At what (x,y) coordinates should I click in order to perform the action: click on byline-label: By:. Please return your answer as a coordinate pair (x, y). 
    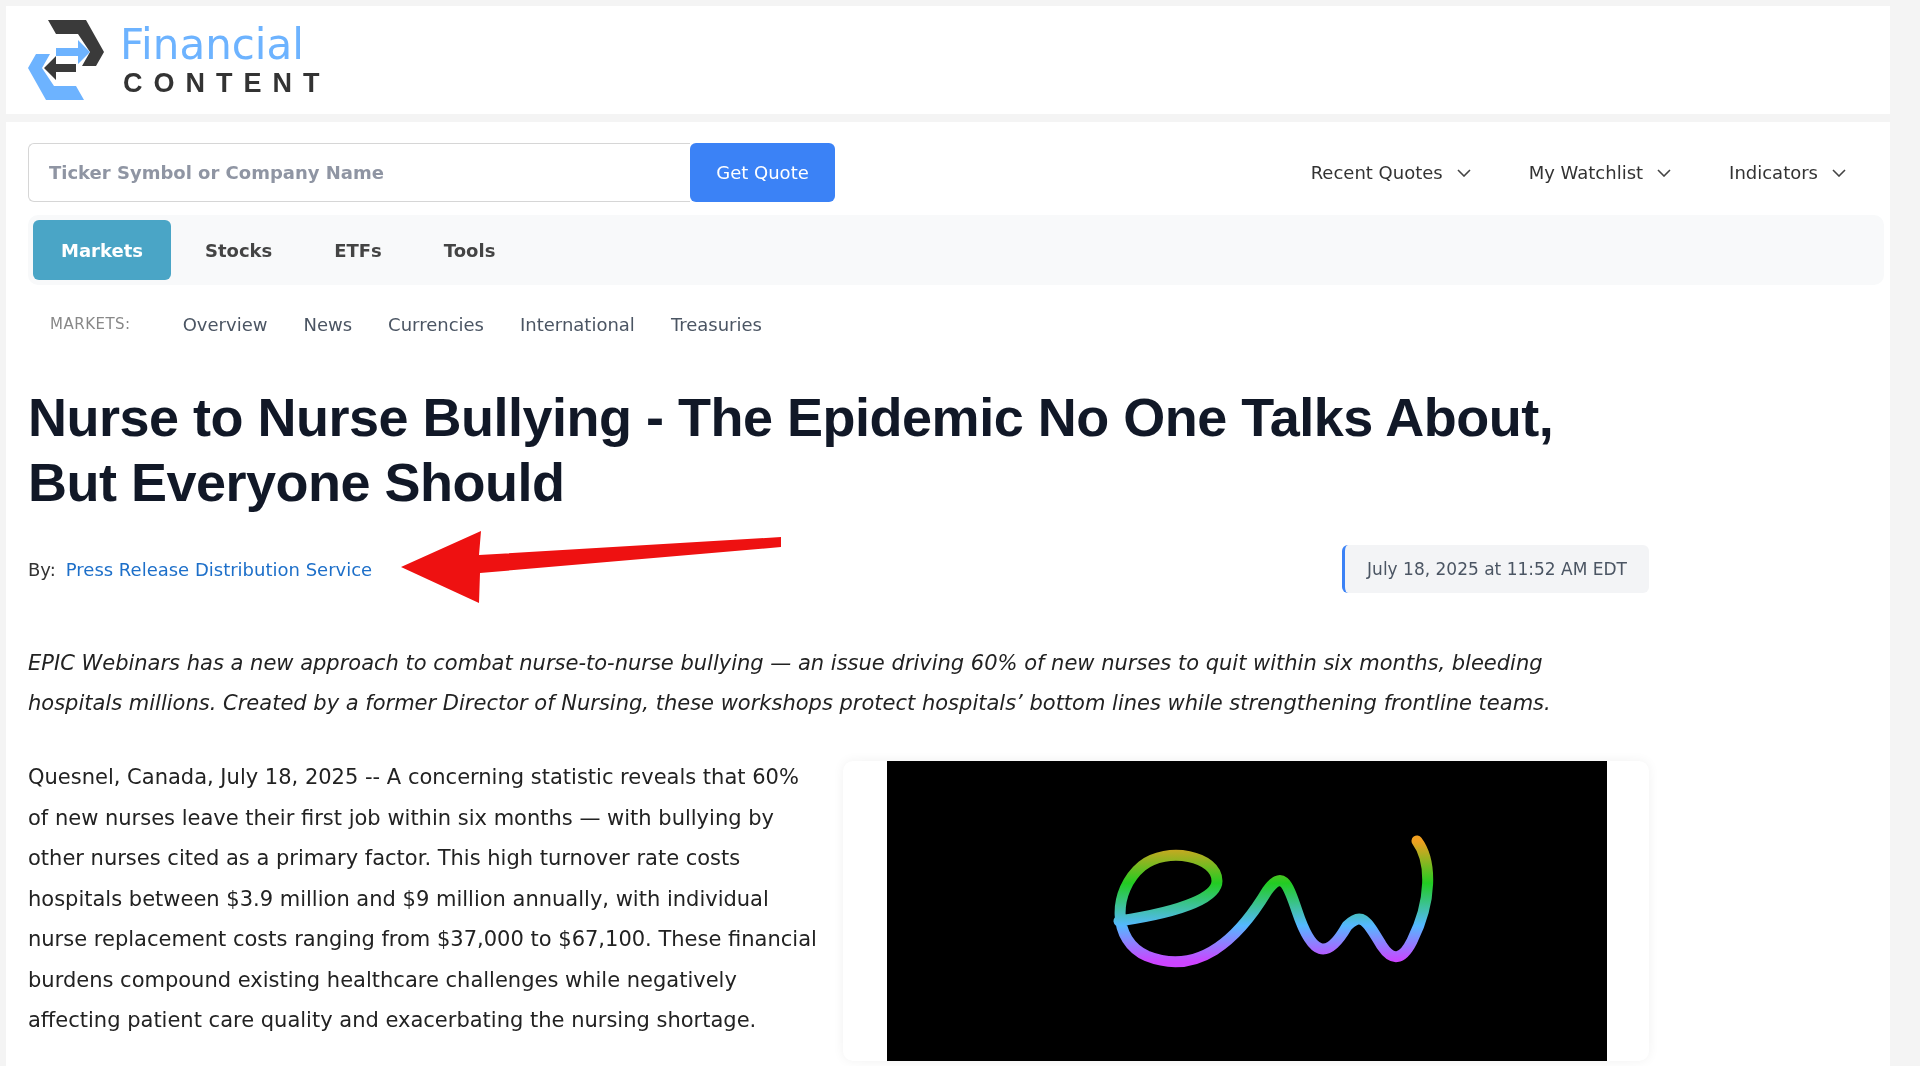
    Looking at the image, I should click on (42, 569).